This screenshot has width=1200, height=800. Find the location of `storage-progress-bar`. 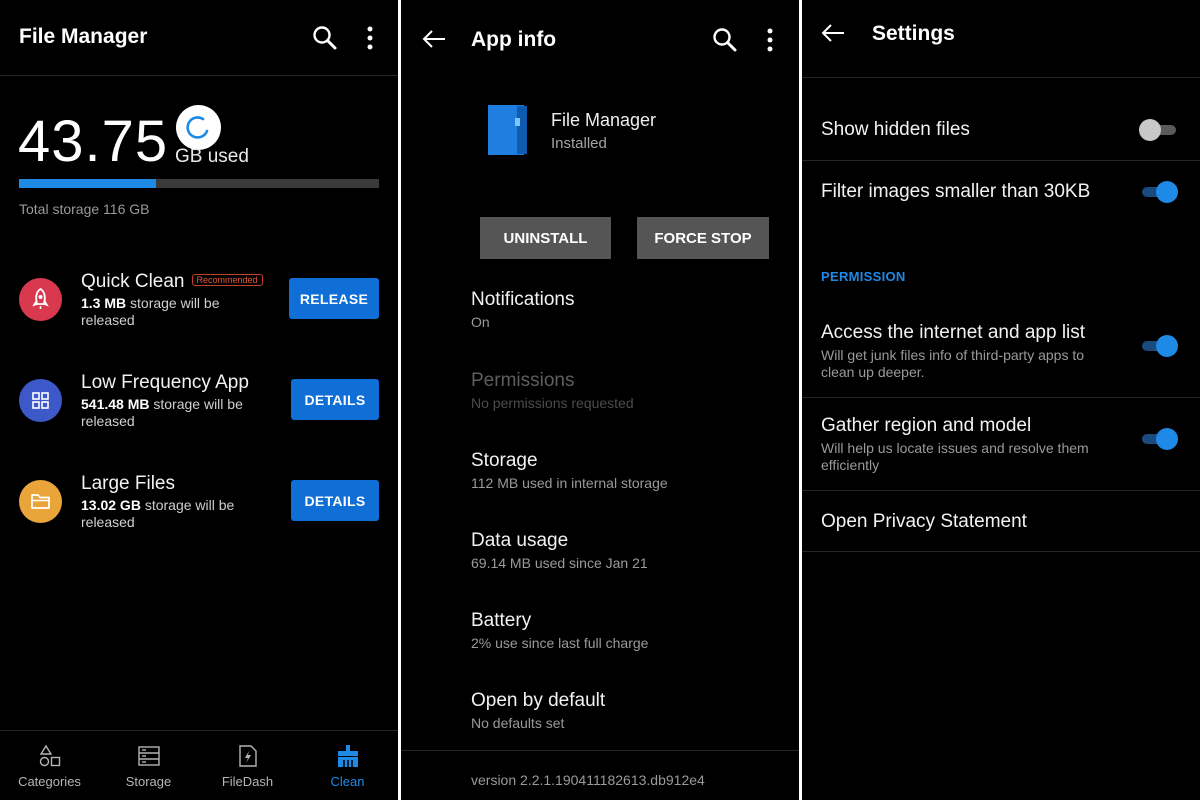

storage-progress-bar is located at coordinates (199, 183).